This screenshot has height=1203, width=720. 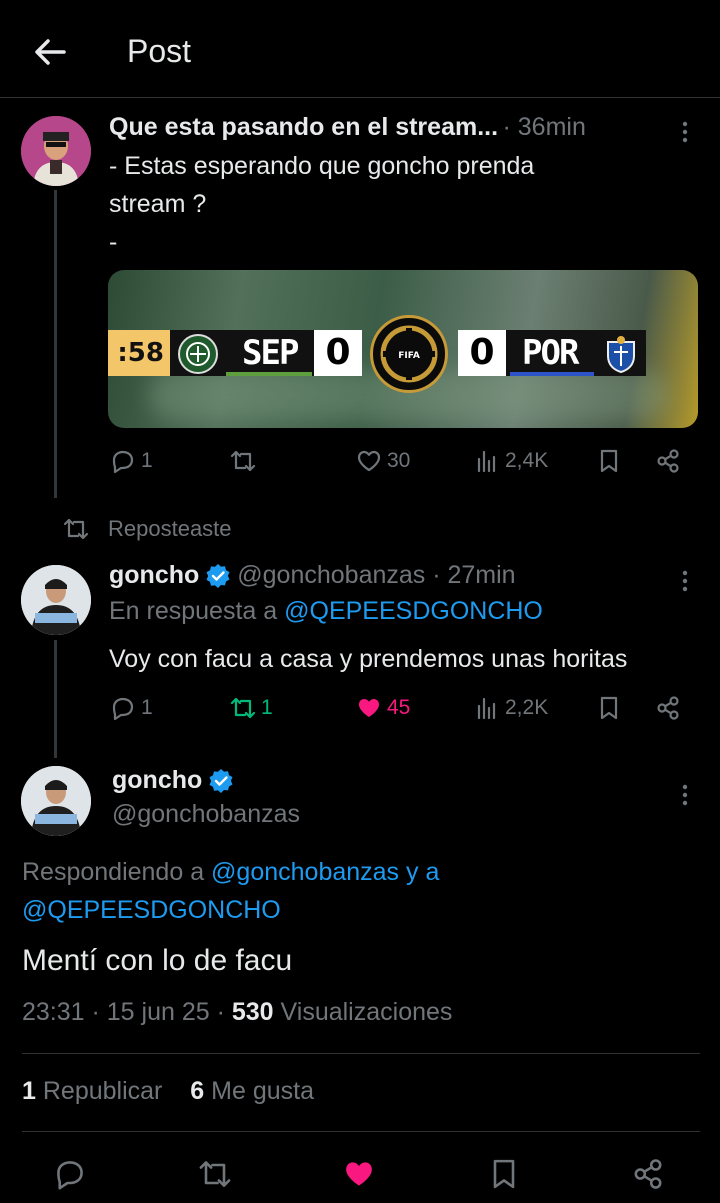 What do you see at coordinates (552, 374) in the screenshot?
I see `away-bar` at bounding box center [552, 374].